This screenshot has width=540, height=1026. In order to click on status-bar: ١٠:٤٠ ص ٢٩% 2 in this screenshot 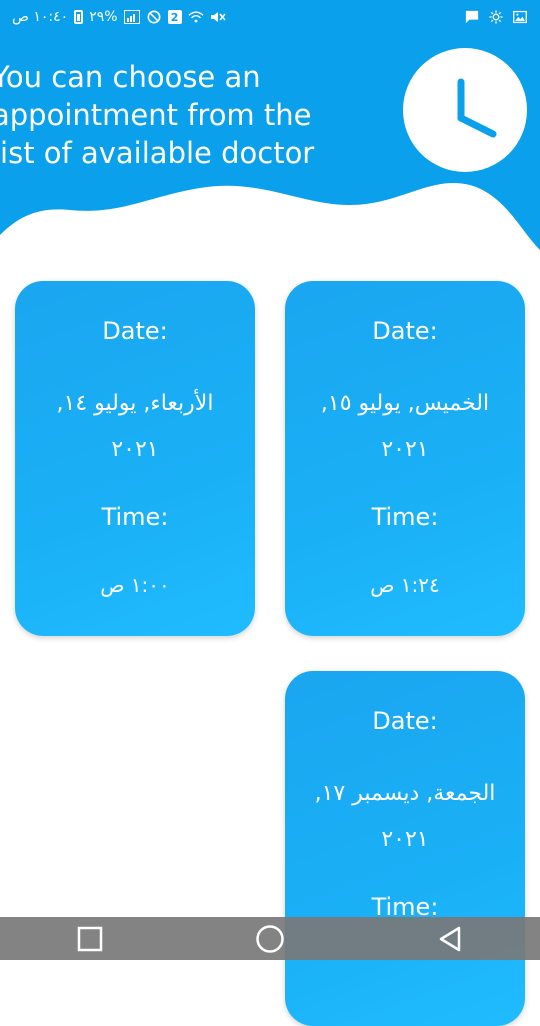, I will do `click(270, 17)`.